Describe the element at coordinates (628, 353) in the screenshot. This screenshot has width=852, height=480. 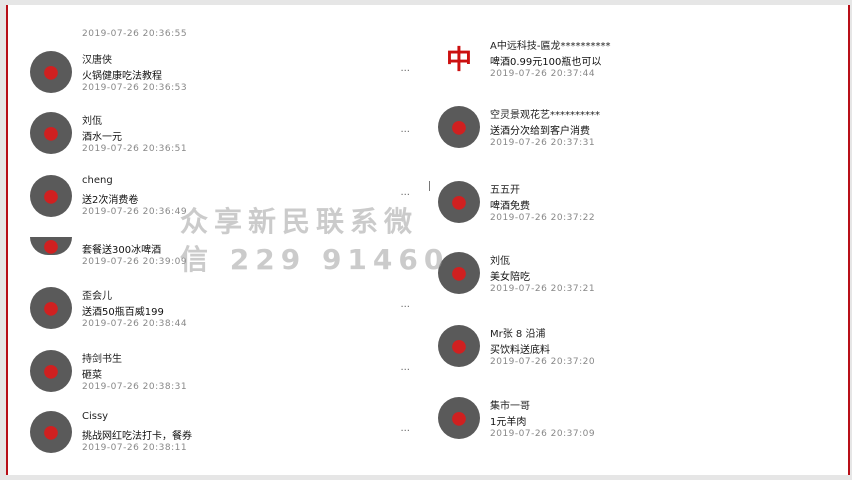
I see `comment-item: ● Mr张 8 沿浦 买饮料送底料 2019-07-26 20:37:20` at that location.